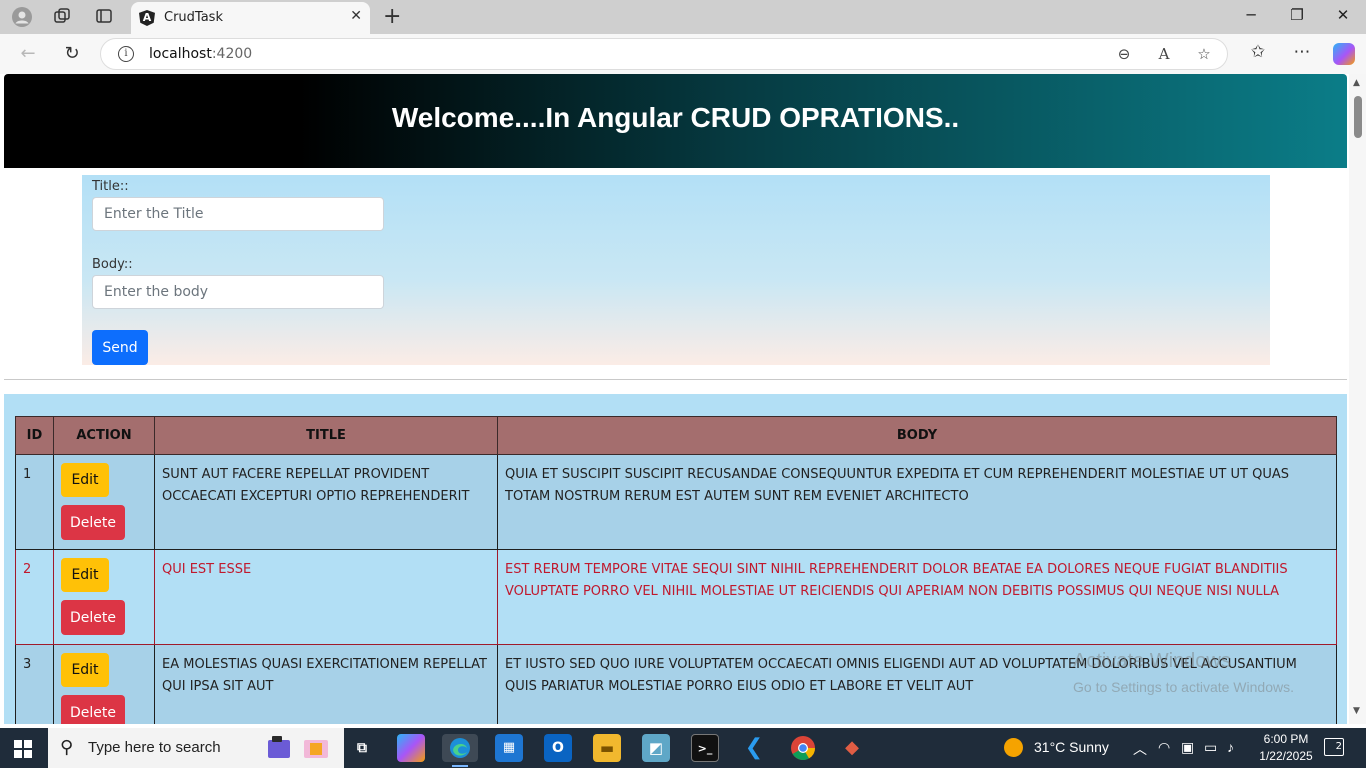  I want to click on edge-app-icon, so click(460, 748).